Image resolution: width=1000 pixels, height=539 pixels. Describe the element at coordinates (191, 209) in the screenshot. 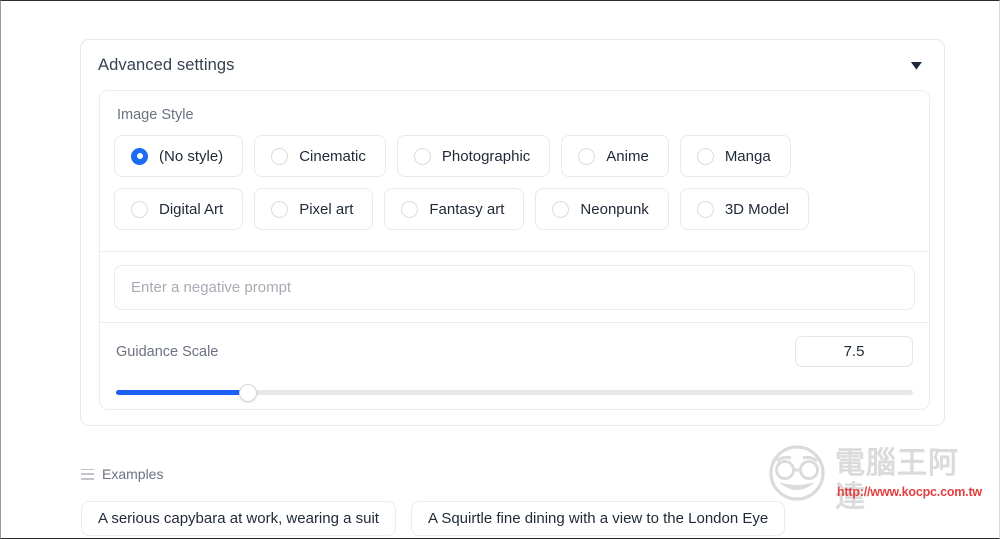

I see `style-option-label: Digital Art` at that location.